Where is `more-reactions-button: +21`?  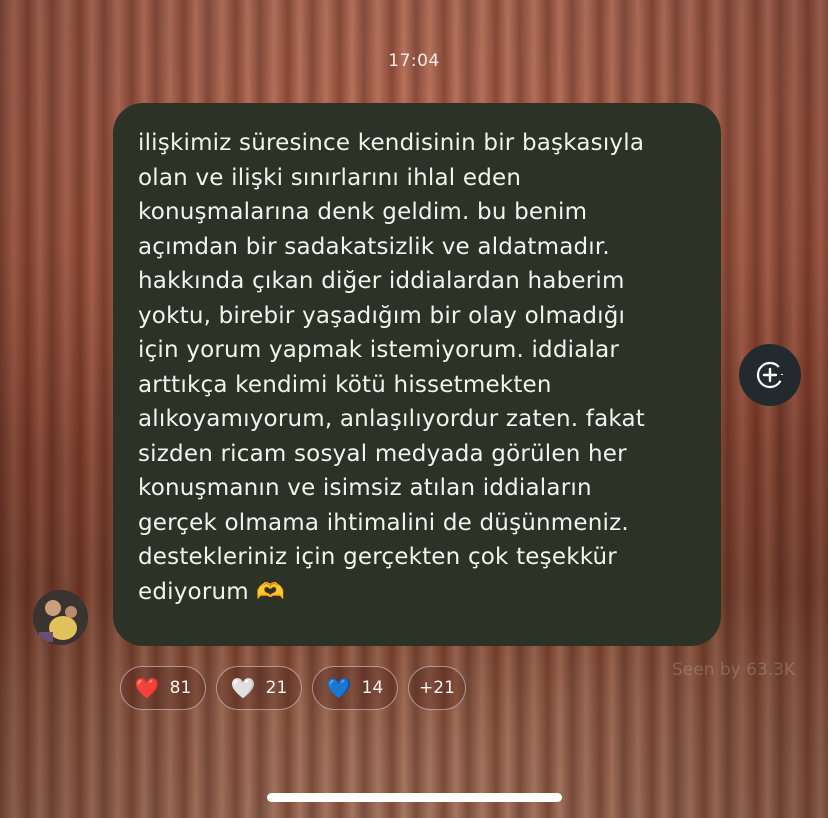
more-reactions-button: +21 is located at coordinates (437, 688).